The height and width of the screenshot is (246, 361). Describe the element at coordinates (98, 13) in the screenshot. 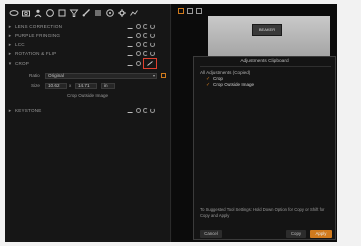

I see `list-icon` at that location.